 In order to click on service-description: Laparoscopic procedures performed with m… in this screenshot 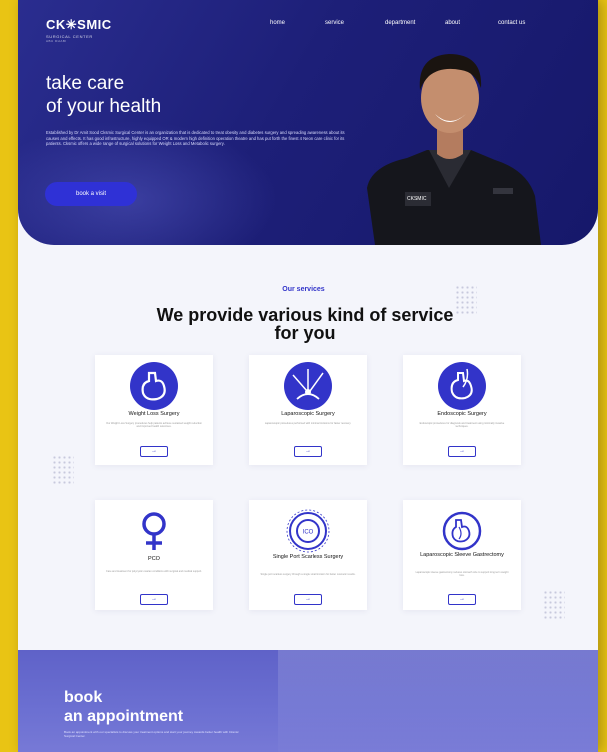, I will do `click(308, 423)`.